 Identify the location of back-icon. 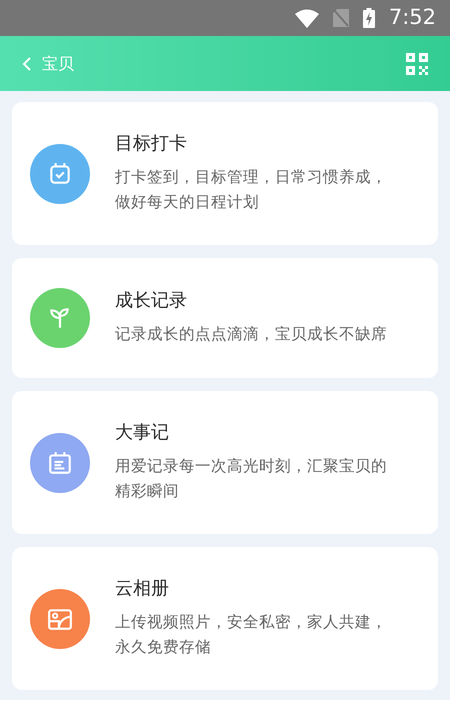
(27, 64).